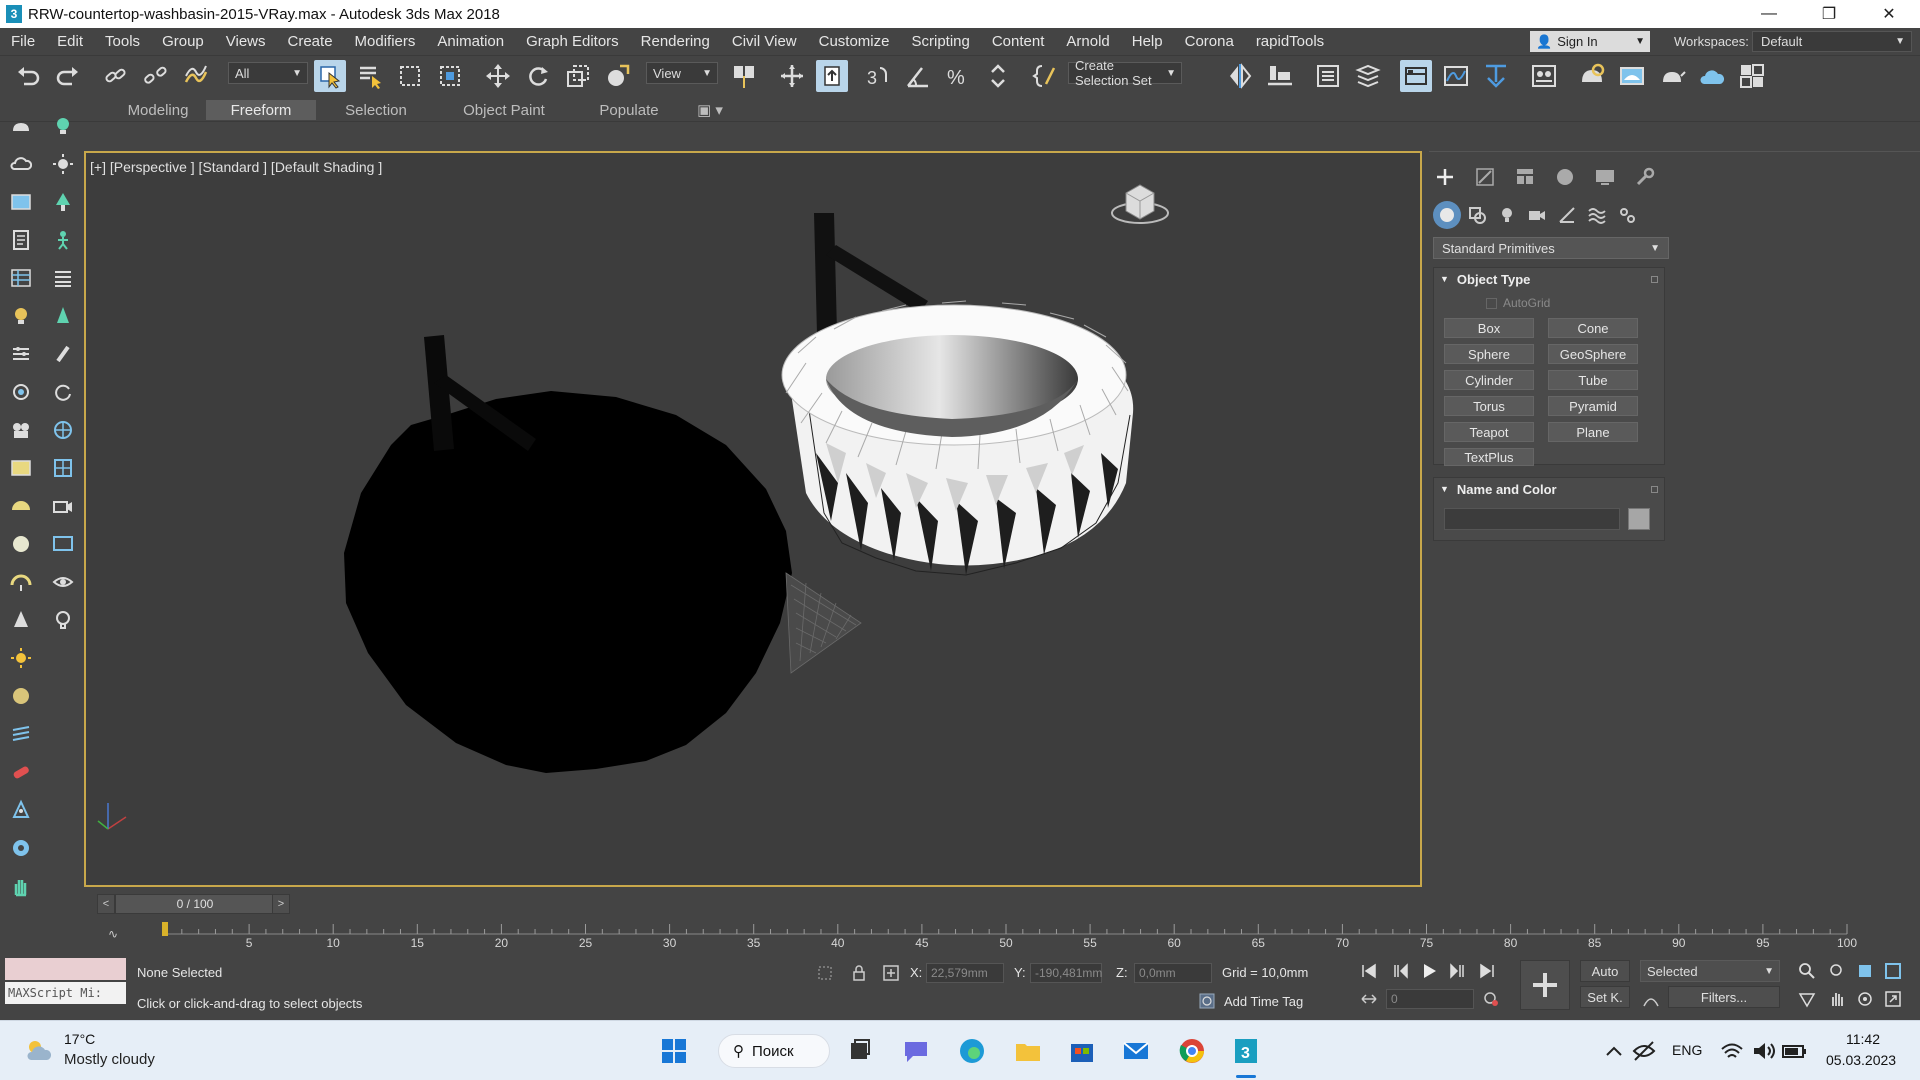  What do you see at coordinates (998, 76) in the screenshot?
I see `spinner-snap-button` at bounding box center [998, 76].